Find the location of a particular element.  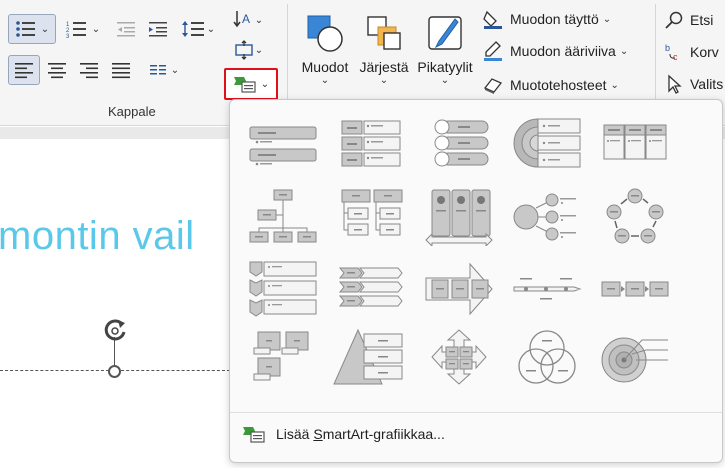

align-text-button: ⌄ is located at coordinates (248, 50).